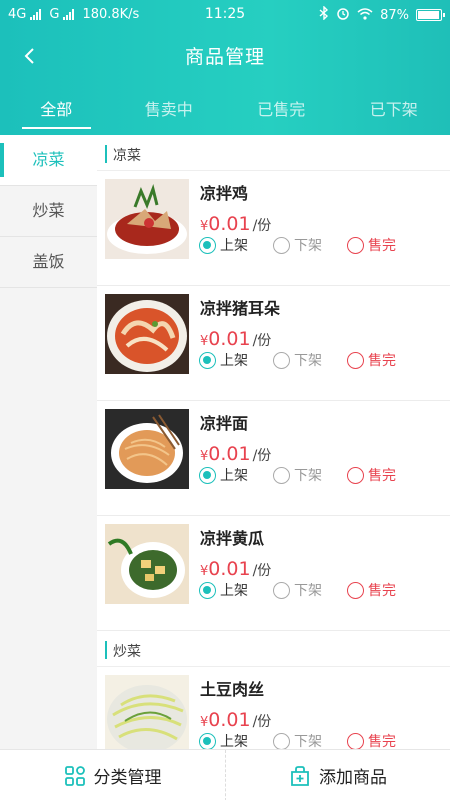  Describe the element at coordinates (324, 14) in the screenshot. I see `bluetooth-icon` at that location.